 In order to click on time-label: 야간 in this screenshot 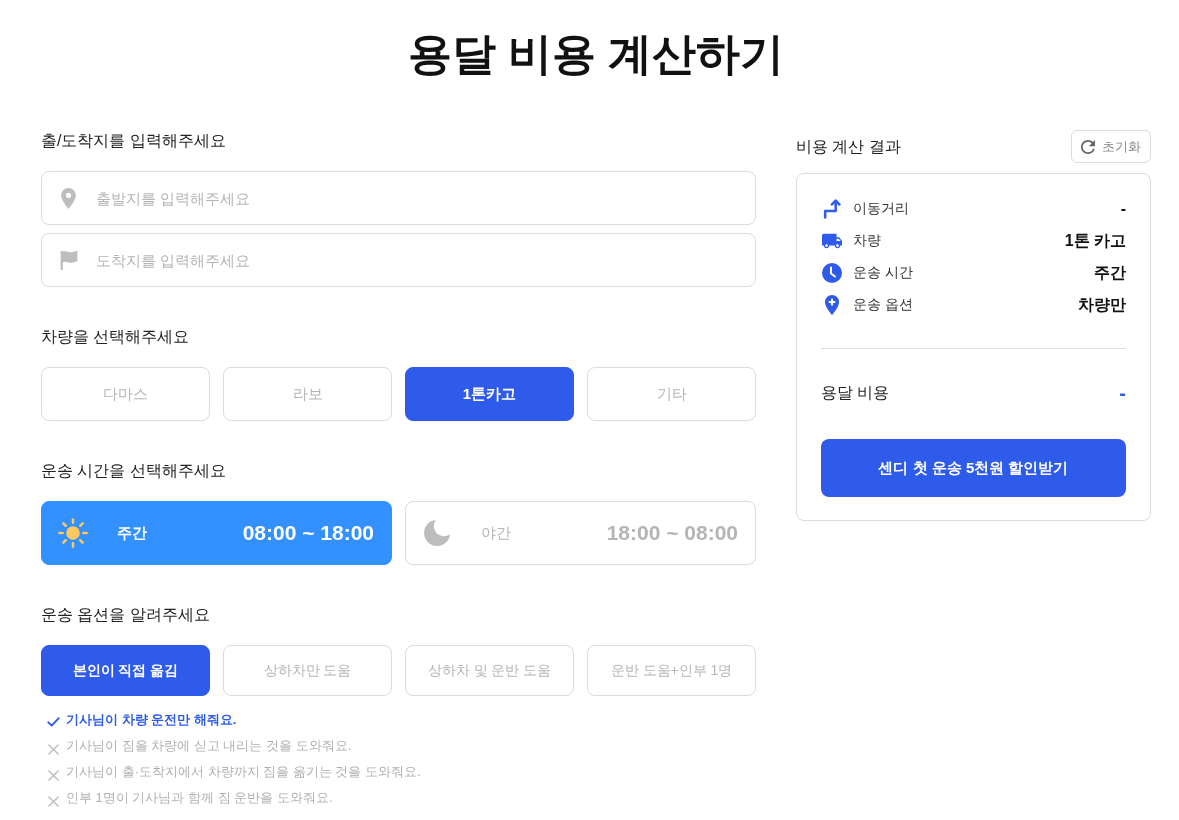, I will do `click(496, 533)`.